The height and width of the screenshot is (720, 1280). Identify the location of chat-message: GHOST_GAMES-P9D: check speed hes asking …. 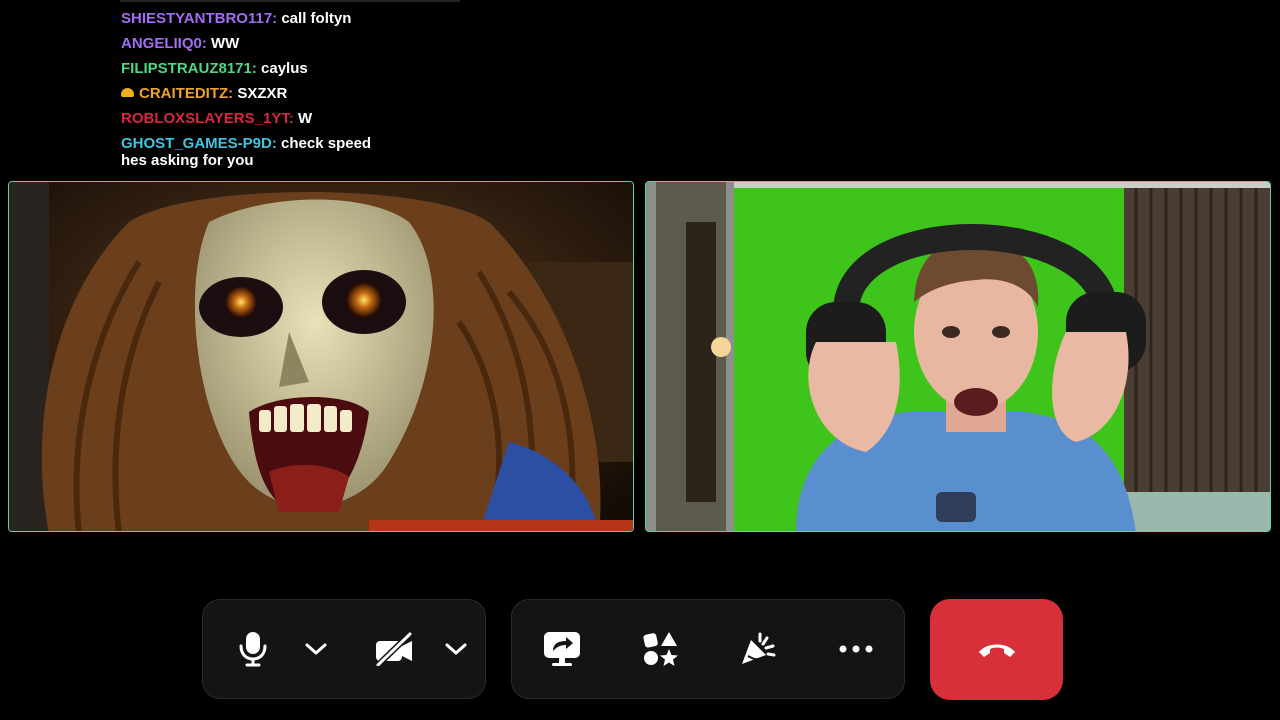
(331, 152).